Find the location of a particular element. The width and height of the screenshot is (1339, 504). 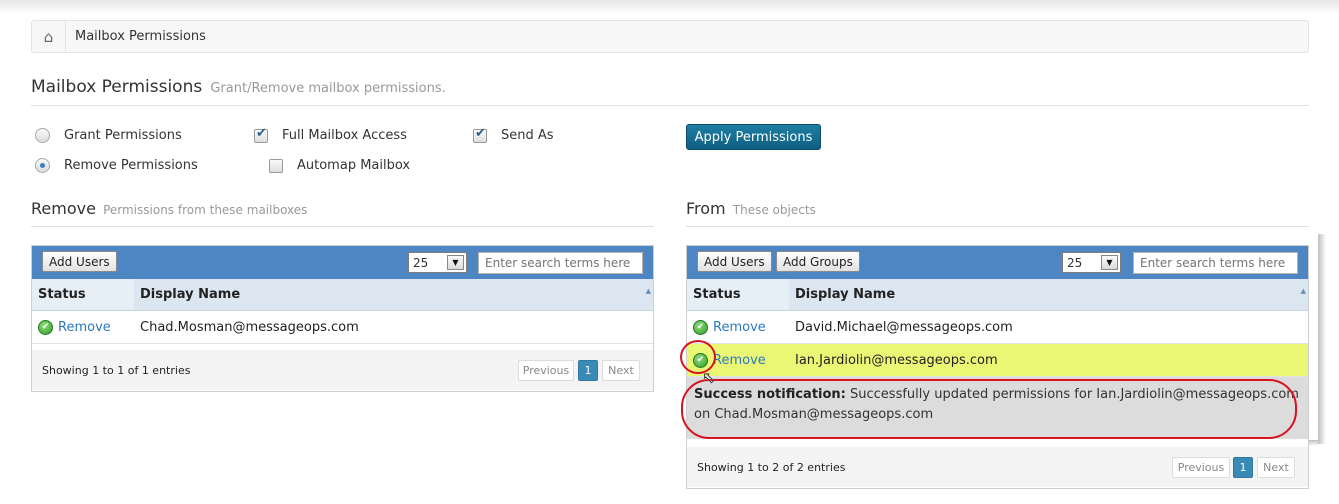

home-icon: ⌂ is located at coordinates (49, 36).